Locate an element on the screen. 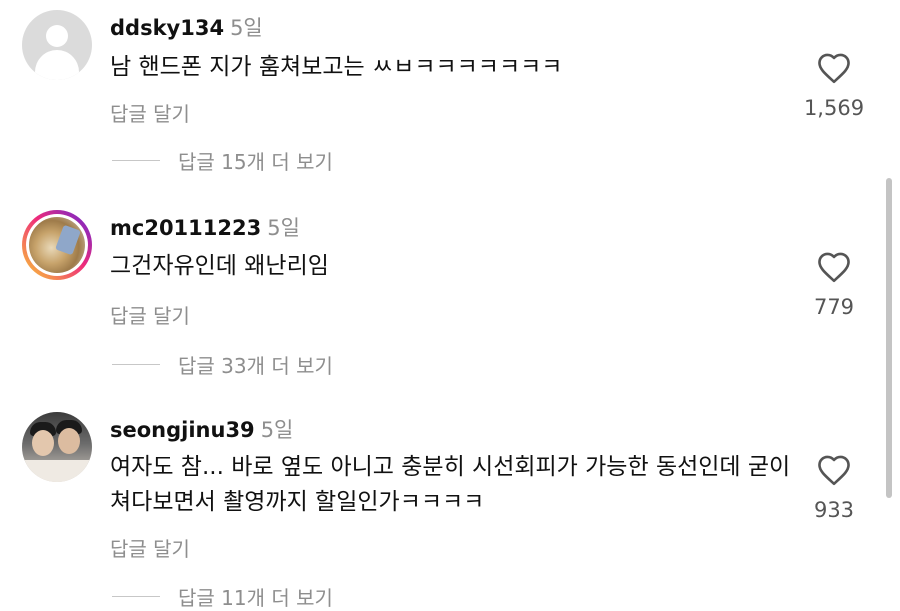 This screenshot has height=611, width=900. scrollbar is located at coordinates (889, 338).